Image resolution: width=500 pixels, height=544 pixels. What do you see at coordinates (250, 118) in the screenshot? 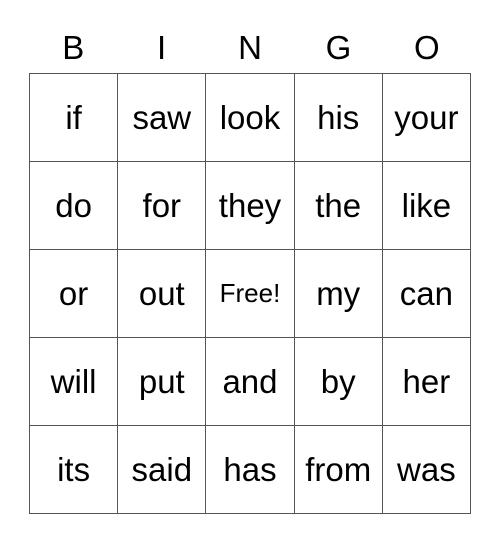
I see `bingo-cell: look` at bounding box center [250, 118].